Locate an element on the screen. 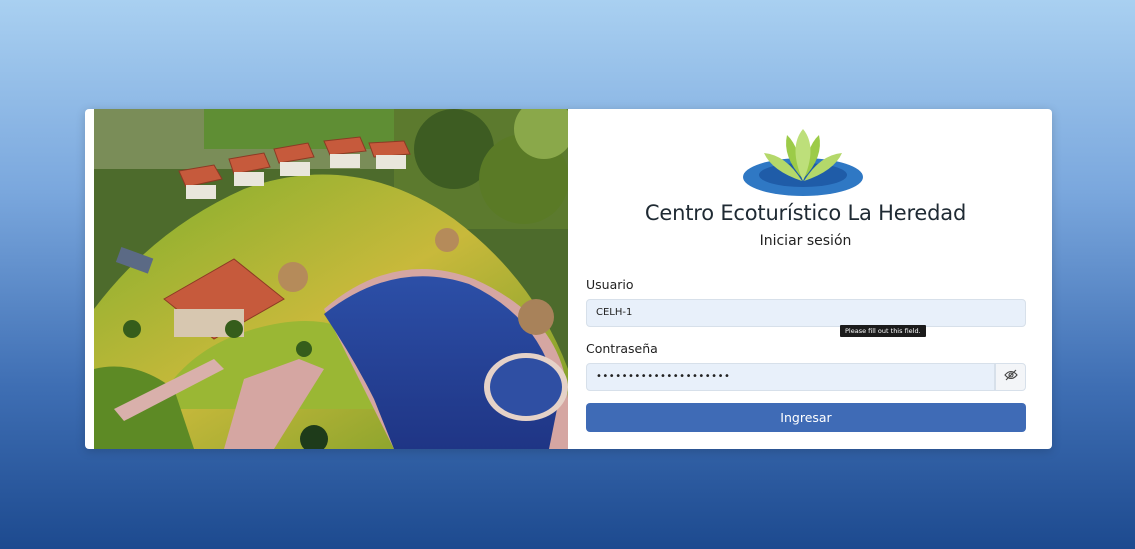 This screenshot has height=549, width=1135. login-heading: Iniciar sesión is located at coordinates (805, 241).